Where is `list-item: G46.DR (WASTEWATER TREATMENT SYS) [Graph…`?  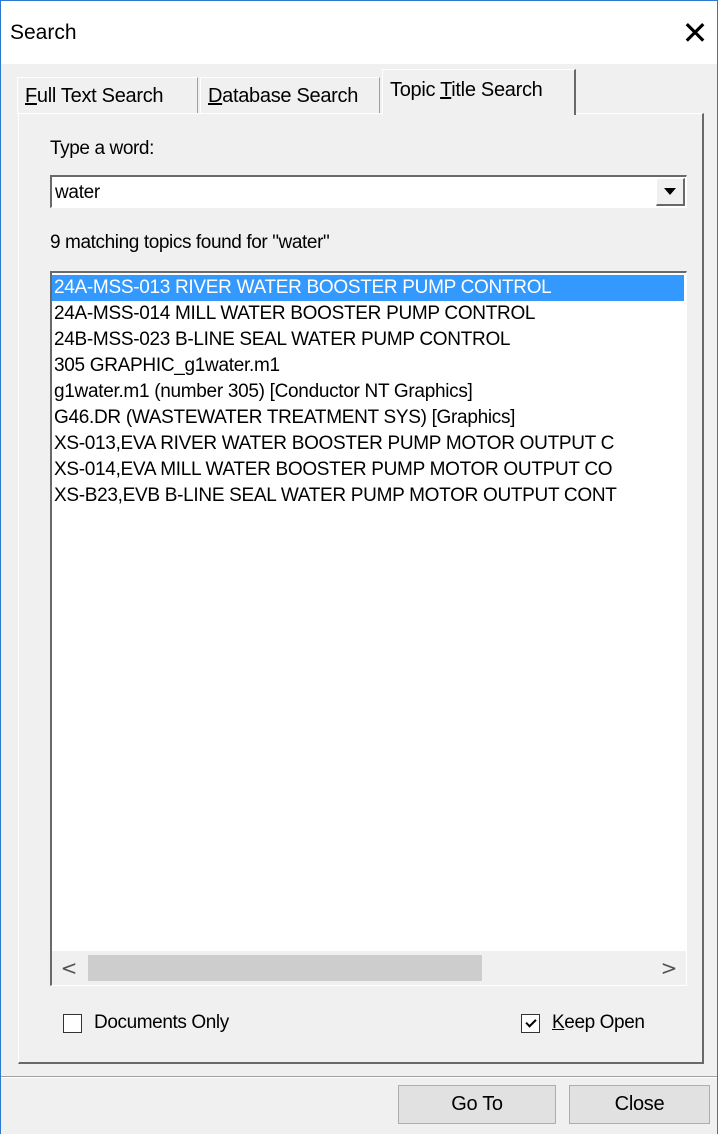 list-item: G46.DR (WASTEWATER TREATMENT SYS) [Graph… is located at coordinates (368, 418).